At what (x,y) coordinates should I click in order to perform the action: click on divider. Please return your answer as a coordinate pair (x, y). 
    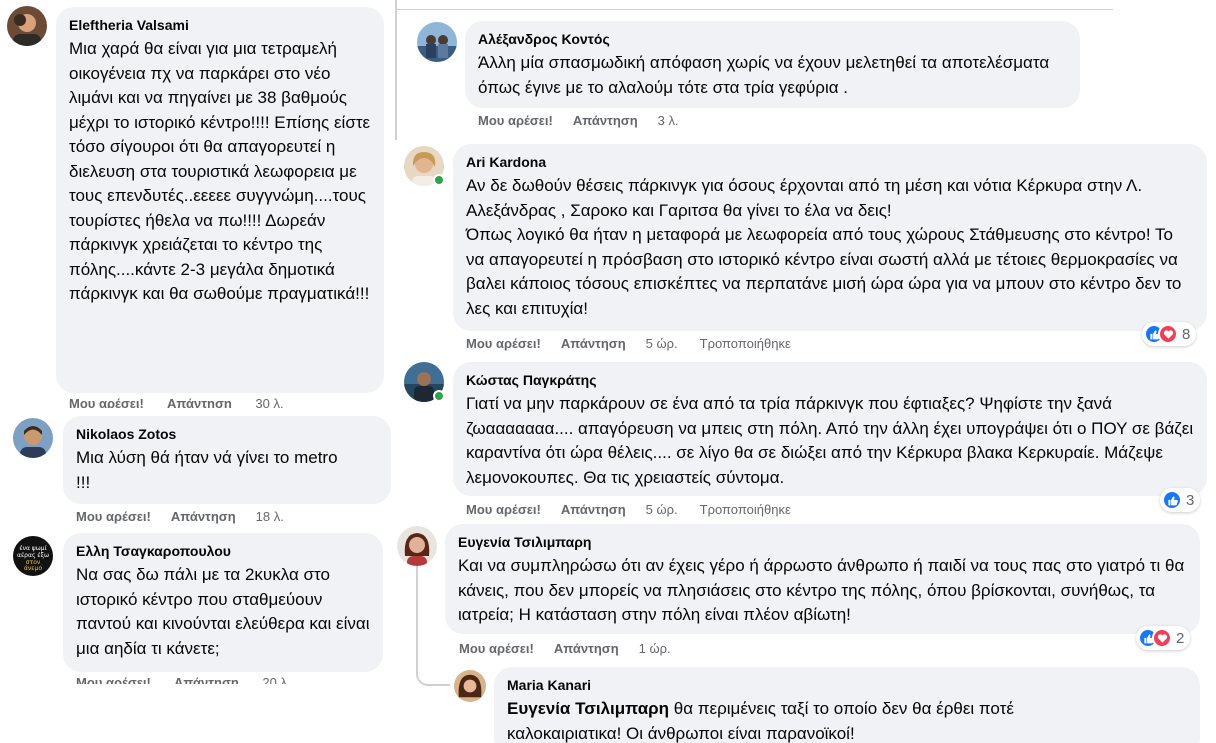
    Looking at the image, I should click on (755, 9).